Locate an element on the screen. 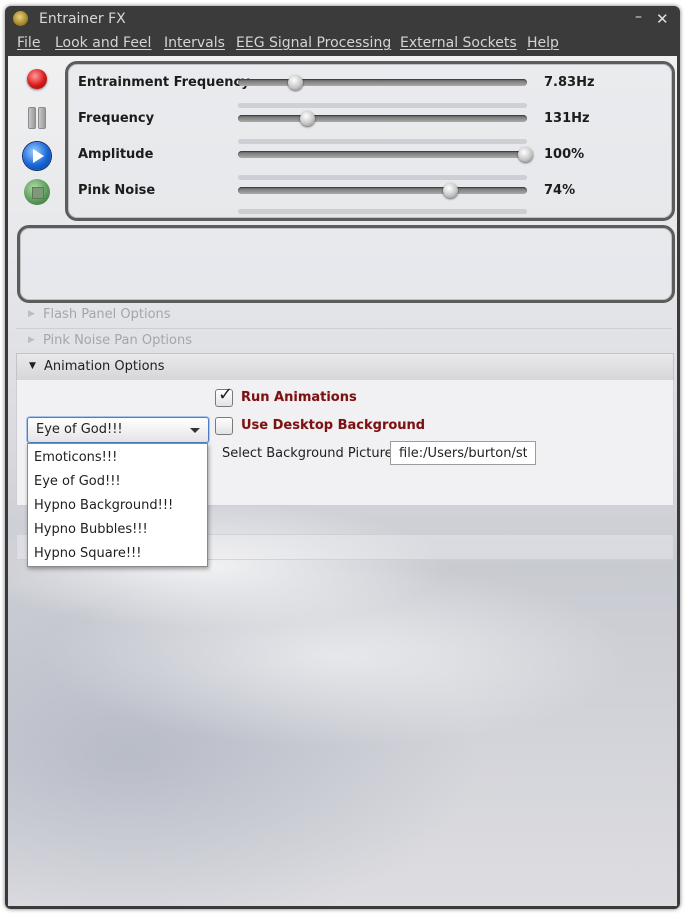 Image resolution: width=686 pixels, height=916 pixels. dropdown-option: Hypno Background!!! is located at coordinates (103, 505).